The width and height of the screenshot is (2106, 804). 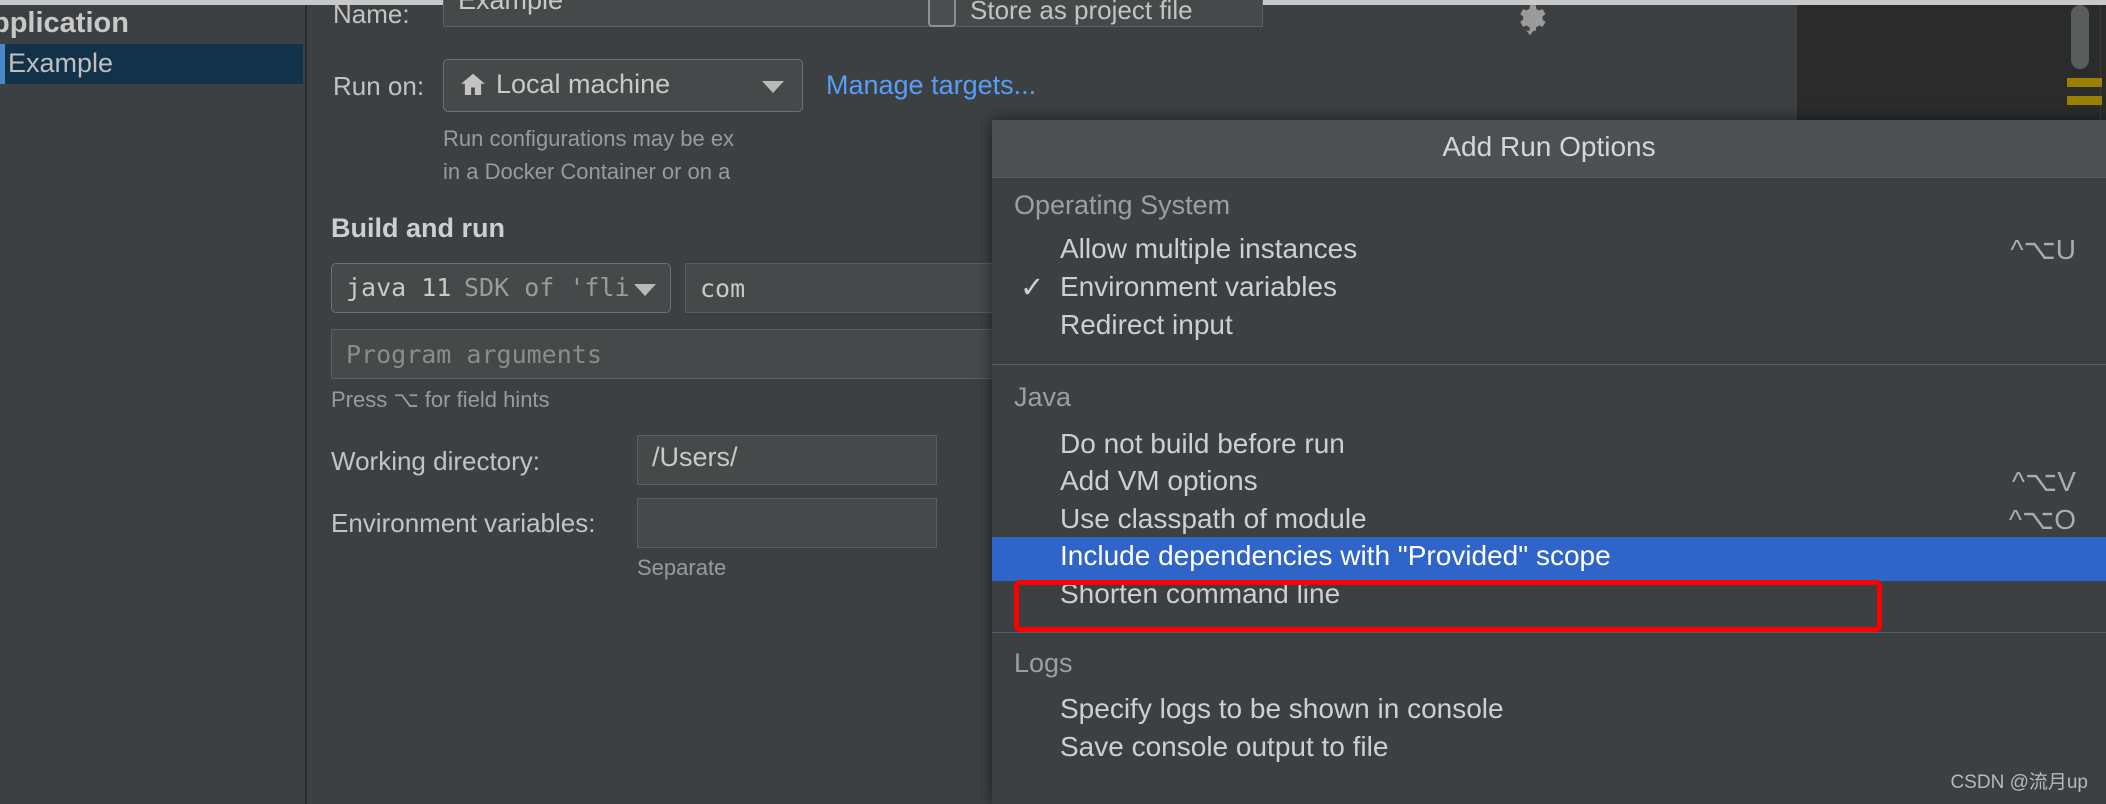 What do you see at coordinates (151, 64) in the screenshot?
I see `tree-item-example: Example` at bounding box center [151, 64].